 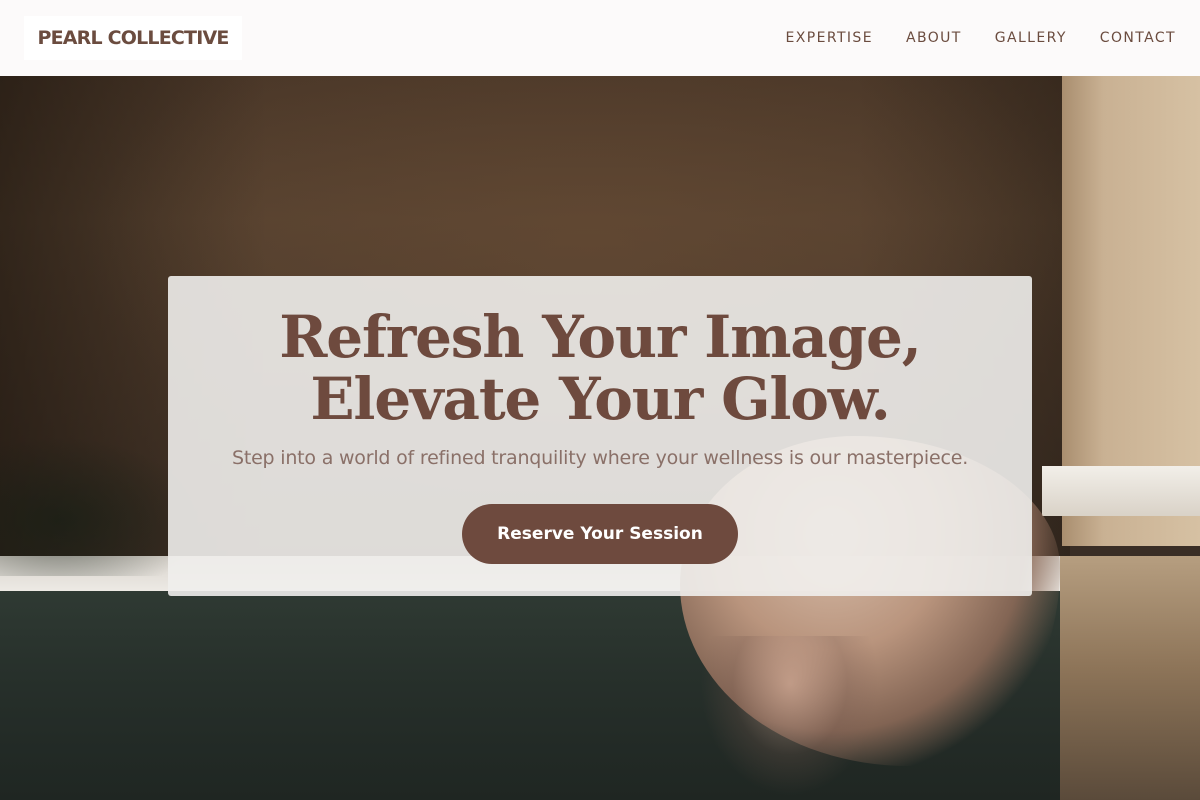 What do you see at coordinates (934, 38) in the screenshot?
I see `nav-item-about: ABOUT` at bounding box center [934, 38].